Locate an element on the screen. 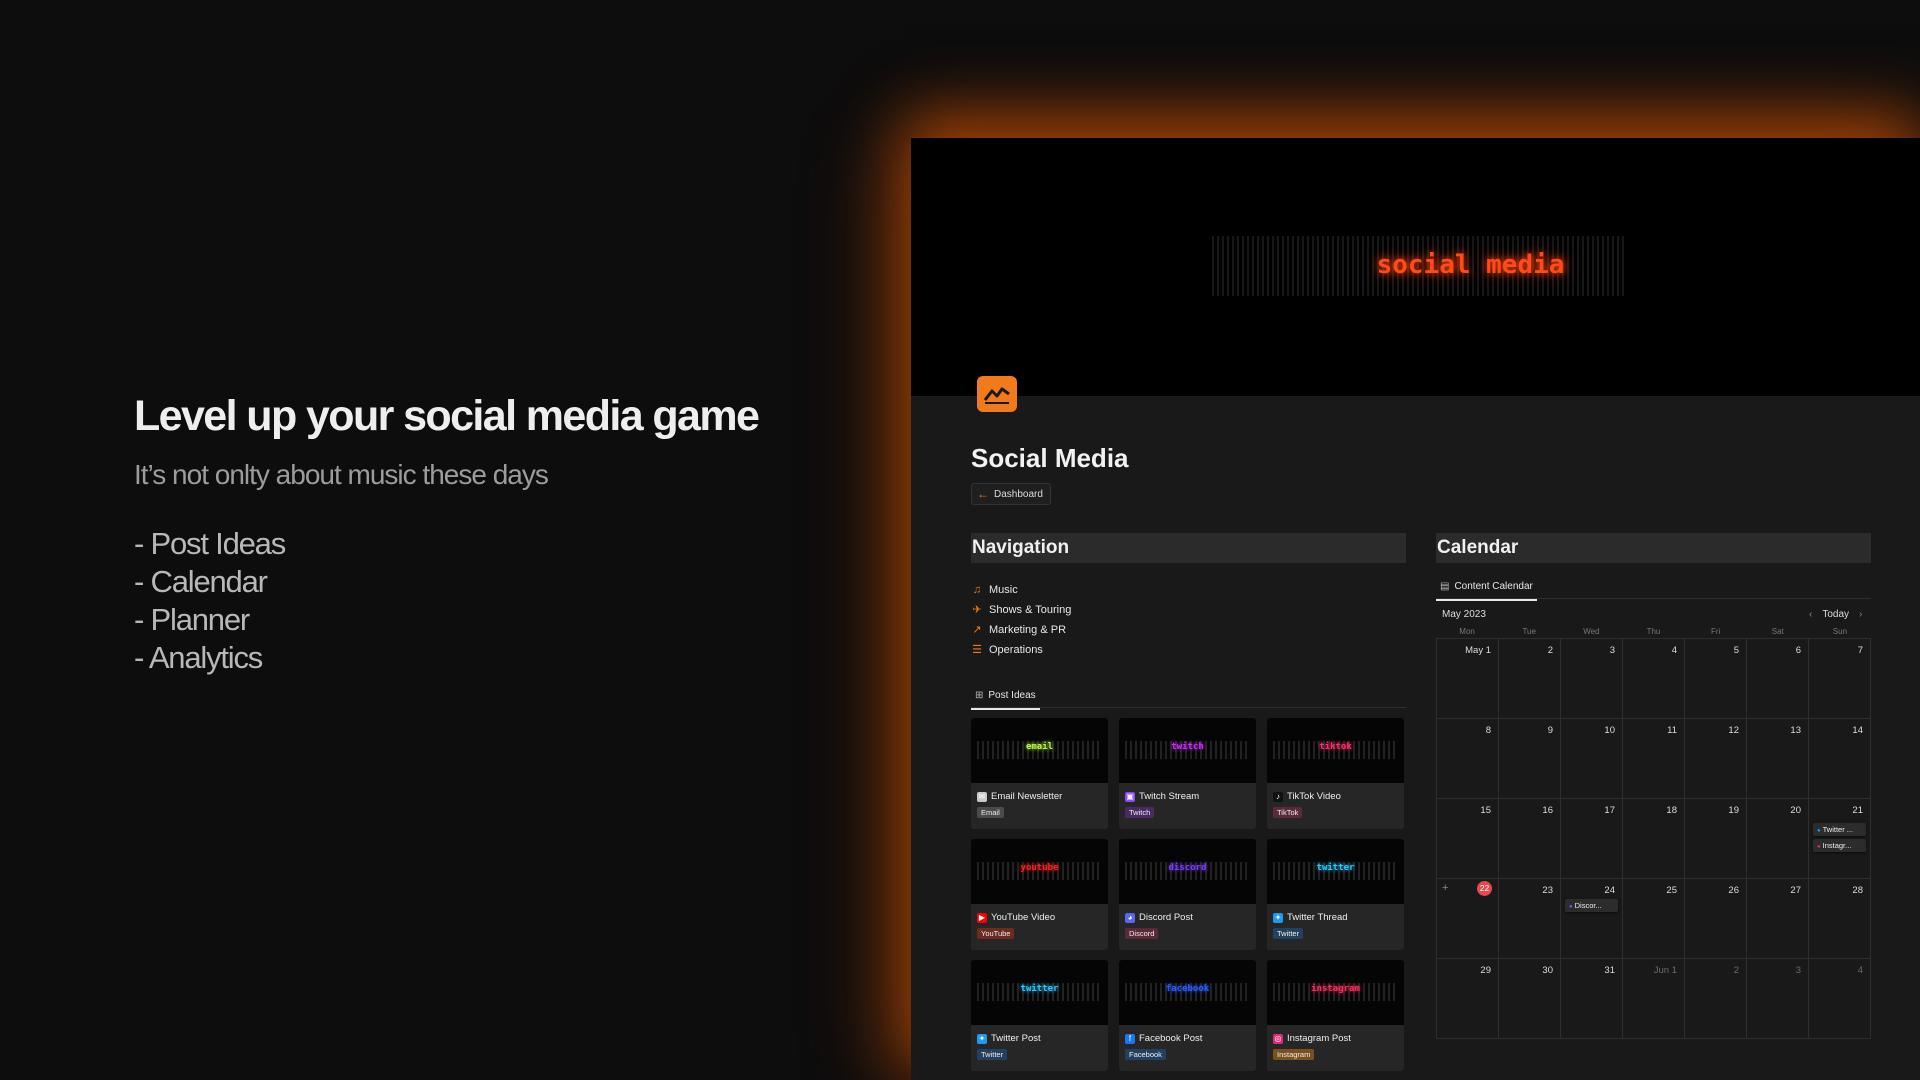  nav-item-operations: ☰ Operations is located at coordinates (1021, 650).